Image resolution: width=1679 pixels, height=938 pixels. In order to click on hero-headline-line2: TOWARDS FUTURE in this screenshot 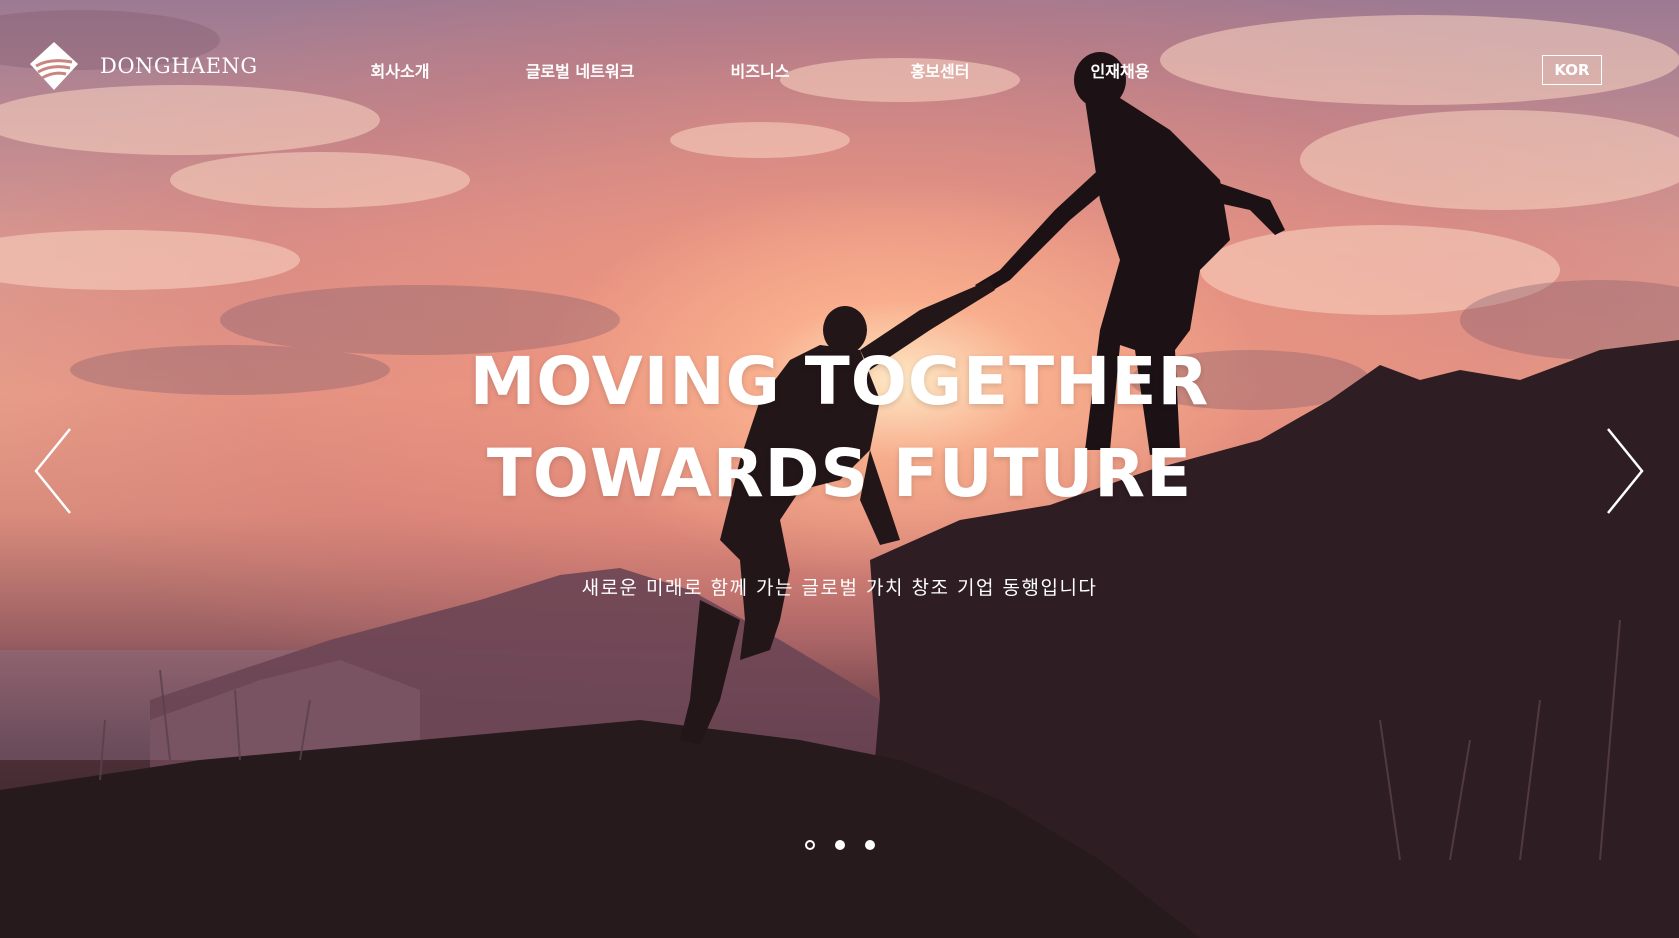, I will do `click(839, 473)`.